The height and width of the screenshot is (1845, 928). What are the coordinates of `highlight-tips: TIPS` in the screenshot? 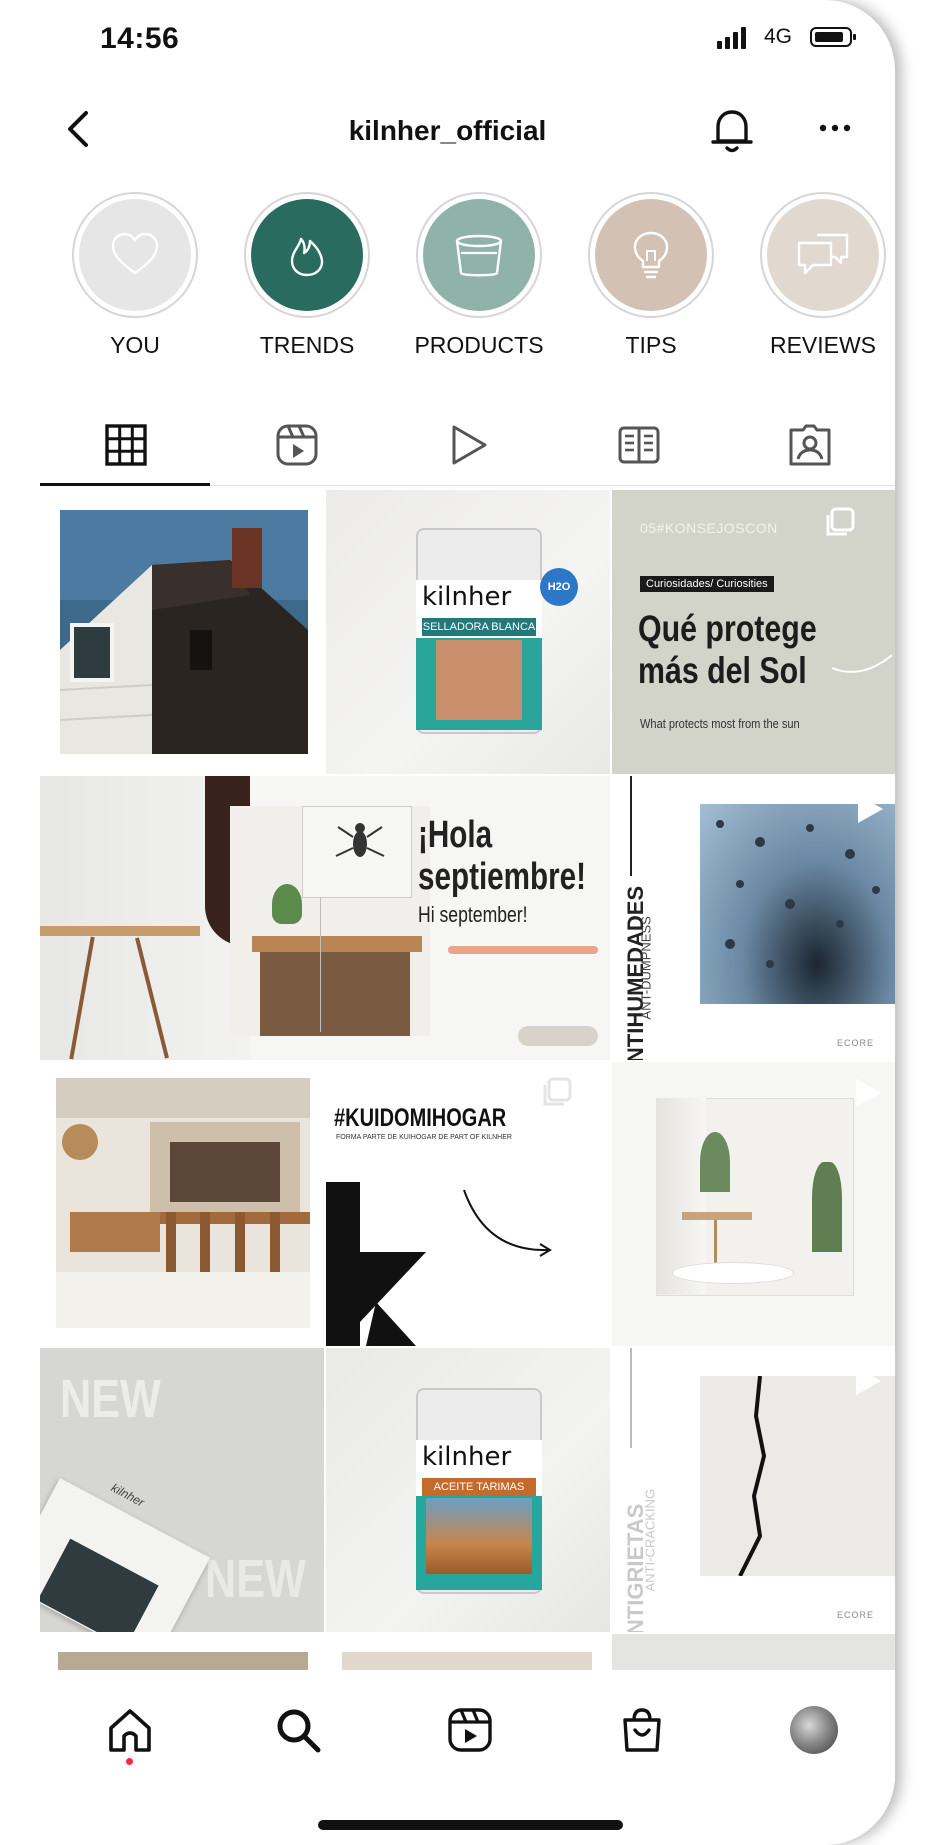 It's located at (651, 275).